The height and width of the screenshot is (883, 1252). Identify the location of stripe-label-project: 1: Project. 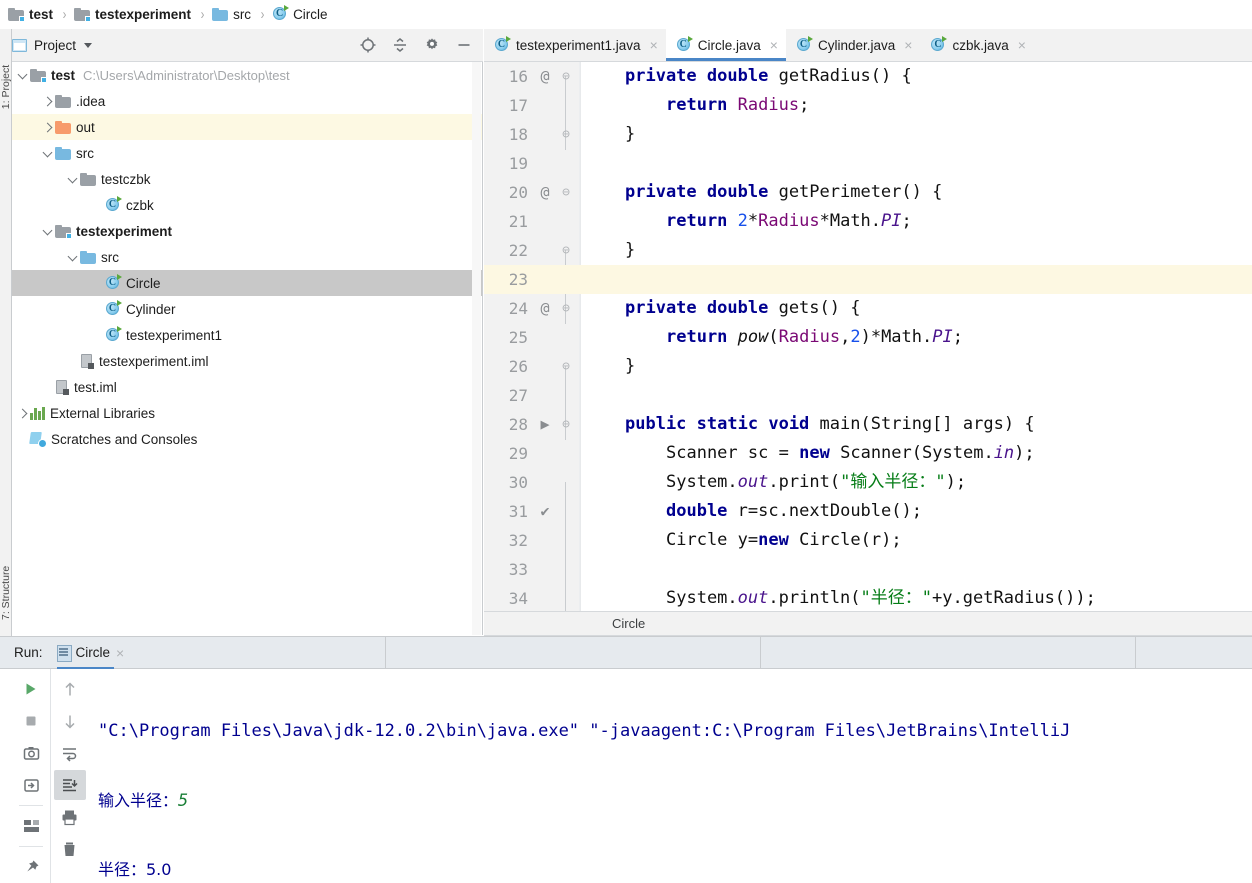
(6, 87).